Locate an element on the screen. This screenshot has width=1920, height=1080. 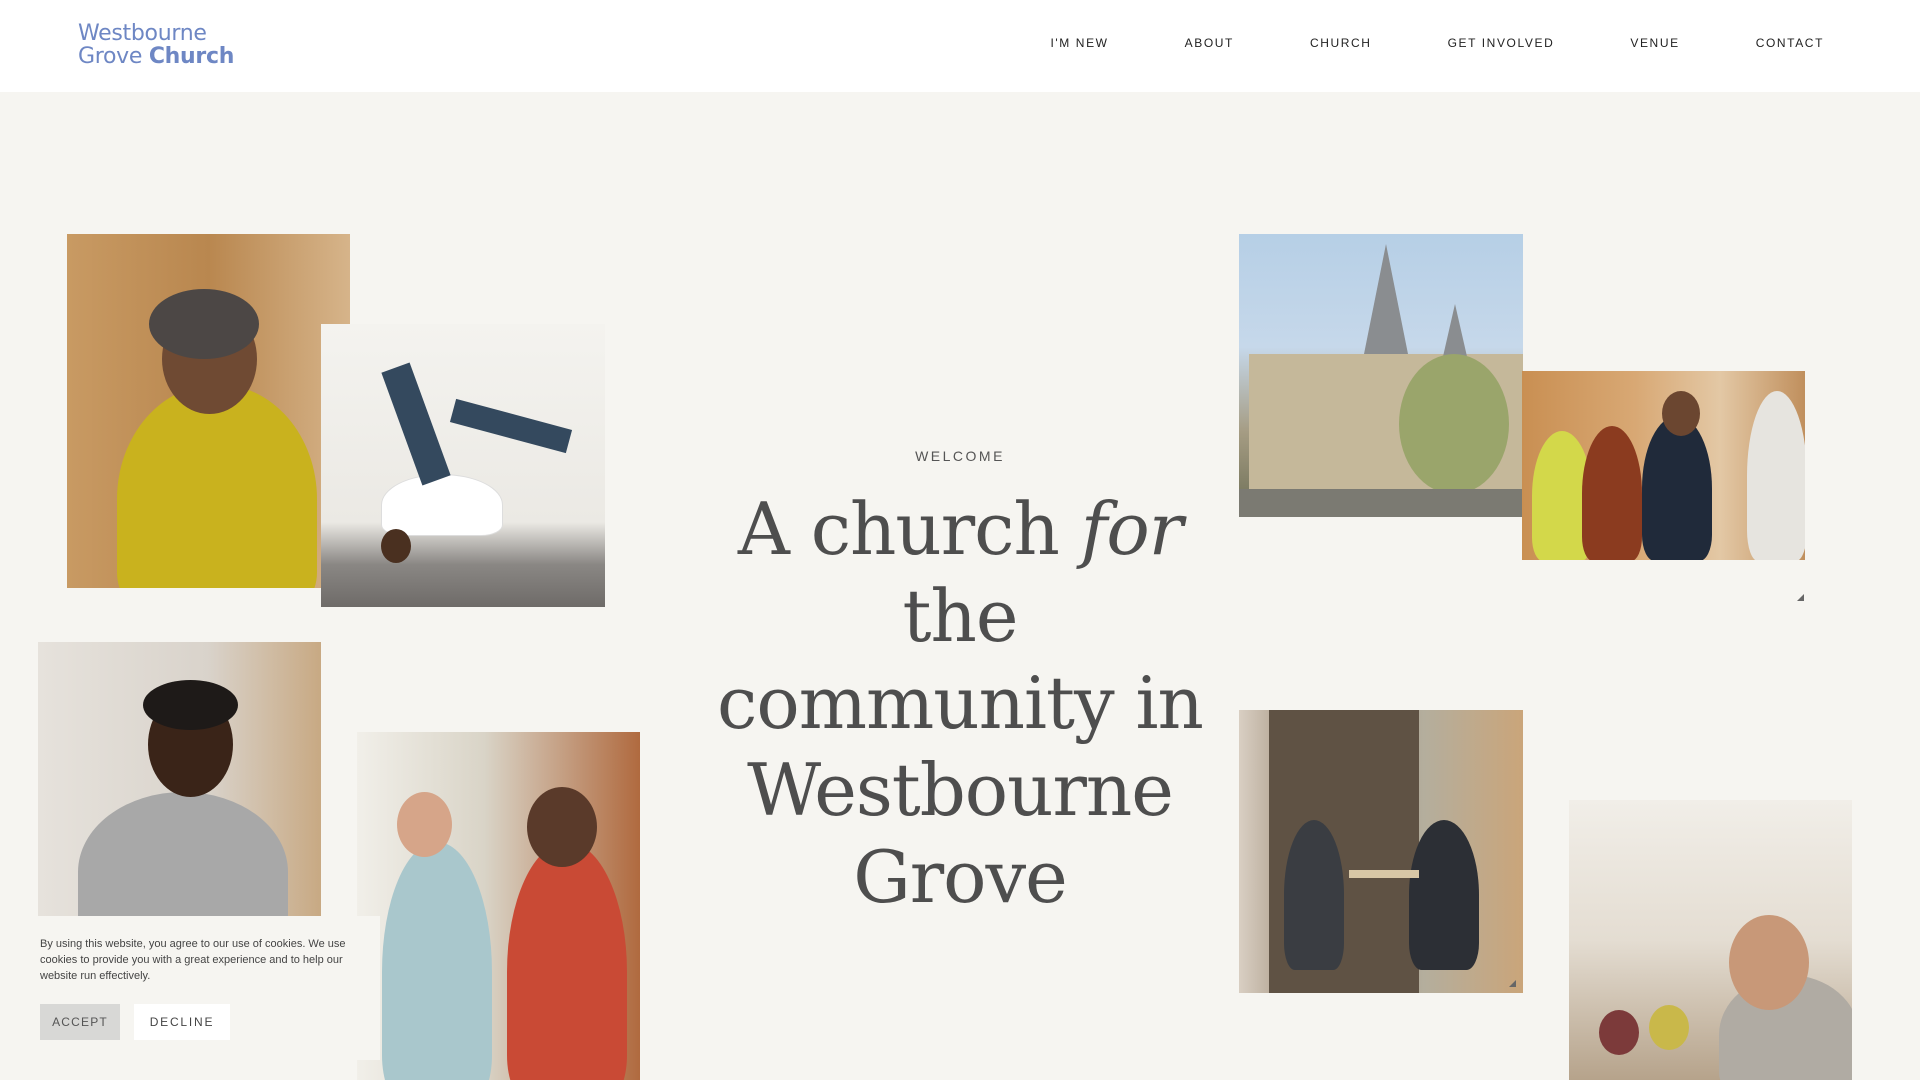
nav-get-involved: GET INVOLVED is located at coordinates (1501, 43).